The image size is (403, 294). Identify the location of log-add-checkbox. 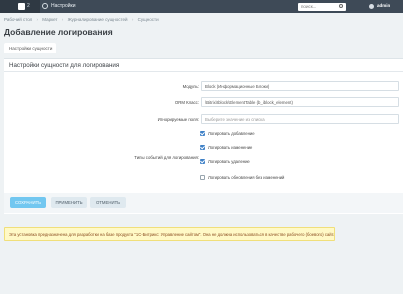
(202, 133).